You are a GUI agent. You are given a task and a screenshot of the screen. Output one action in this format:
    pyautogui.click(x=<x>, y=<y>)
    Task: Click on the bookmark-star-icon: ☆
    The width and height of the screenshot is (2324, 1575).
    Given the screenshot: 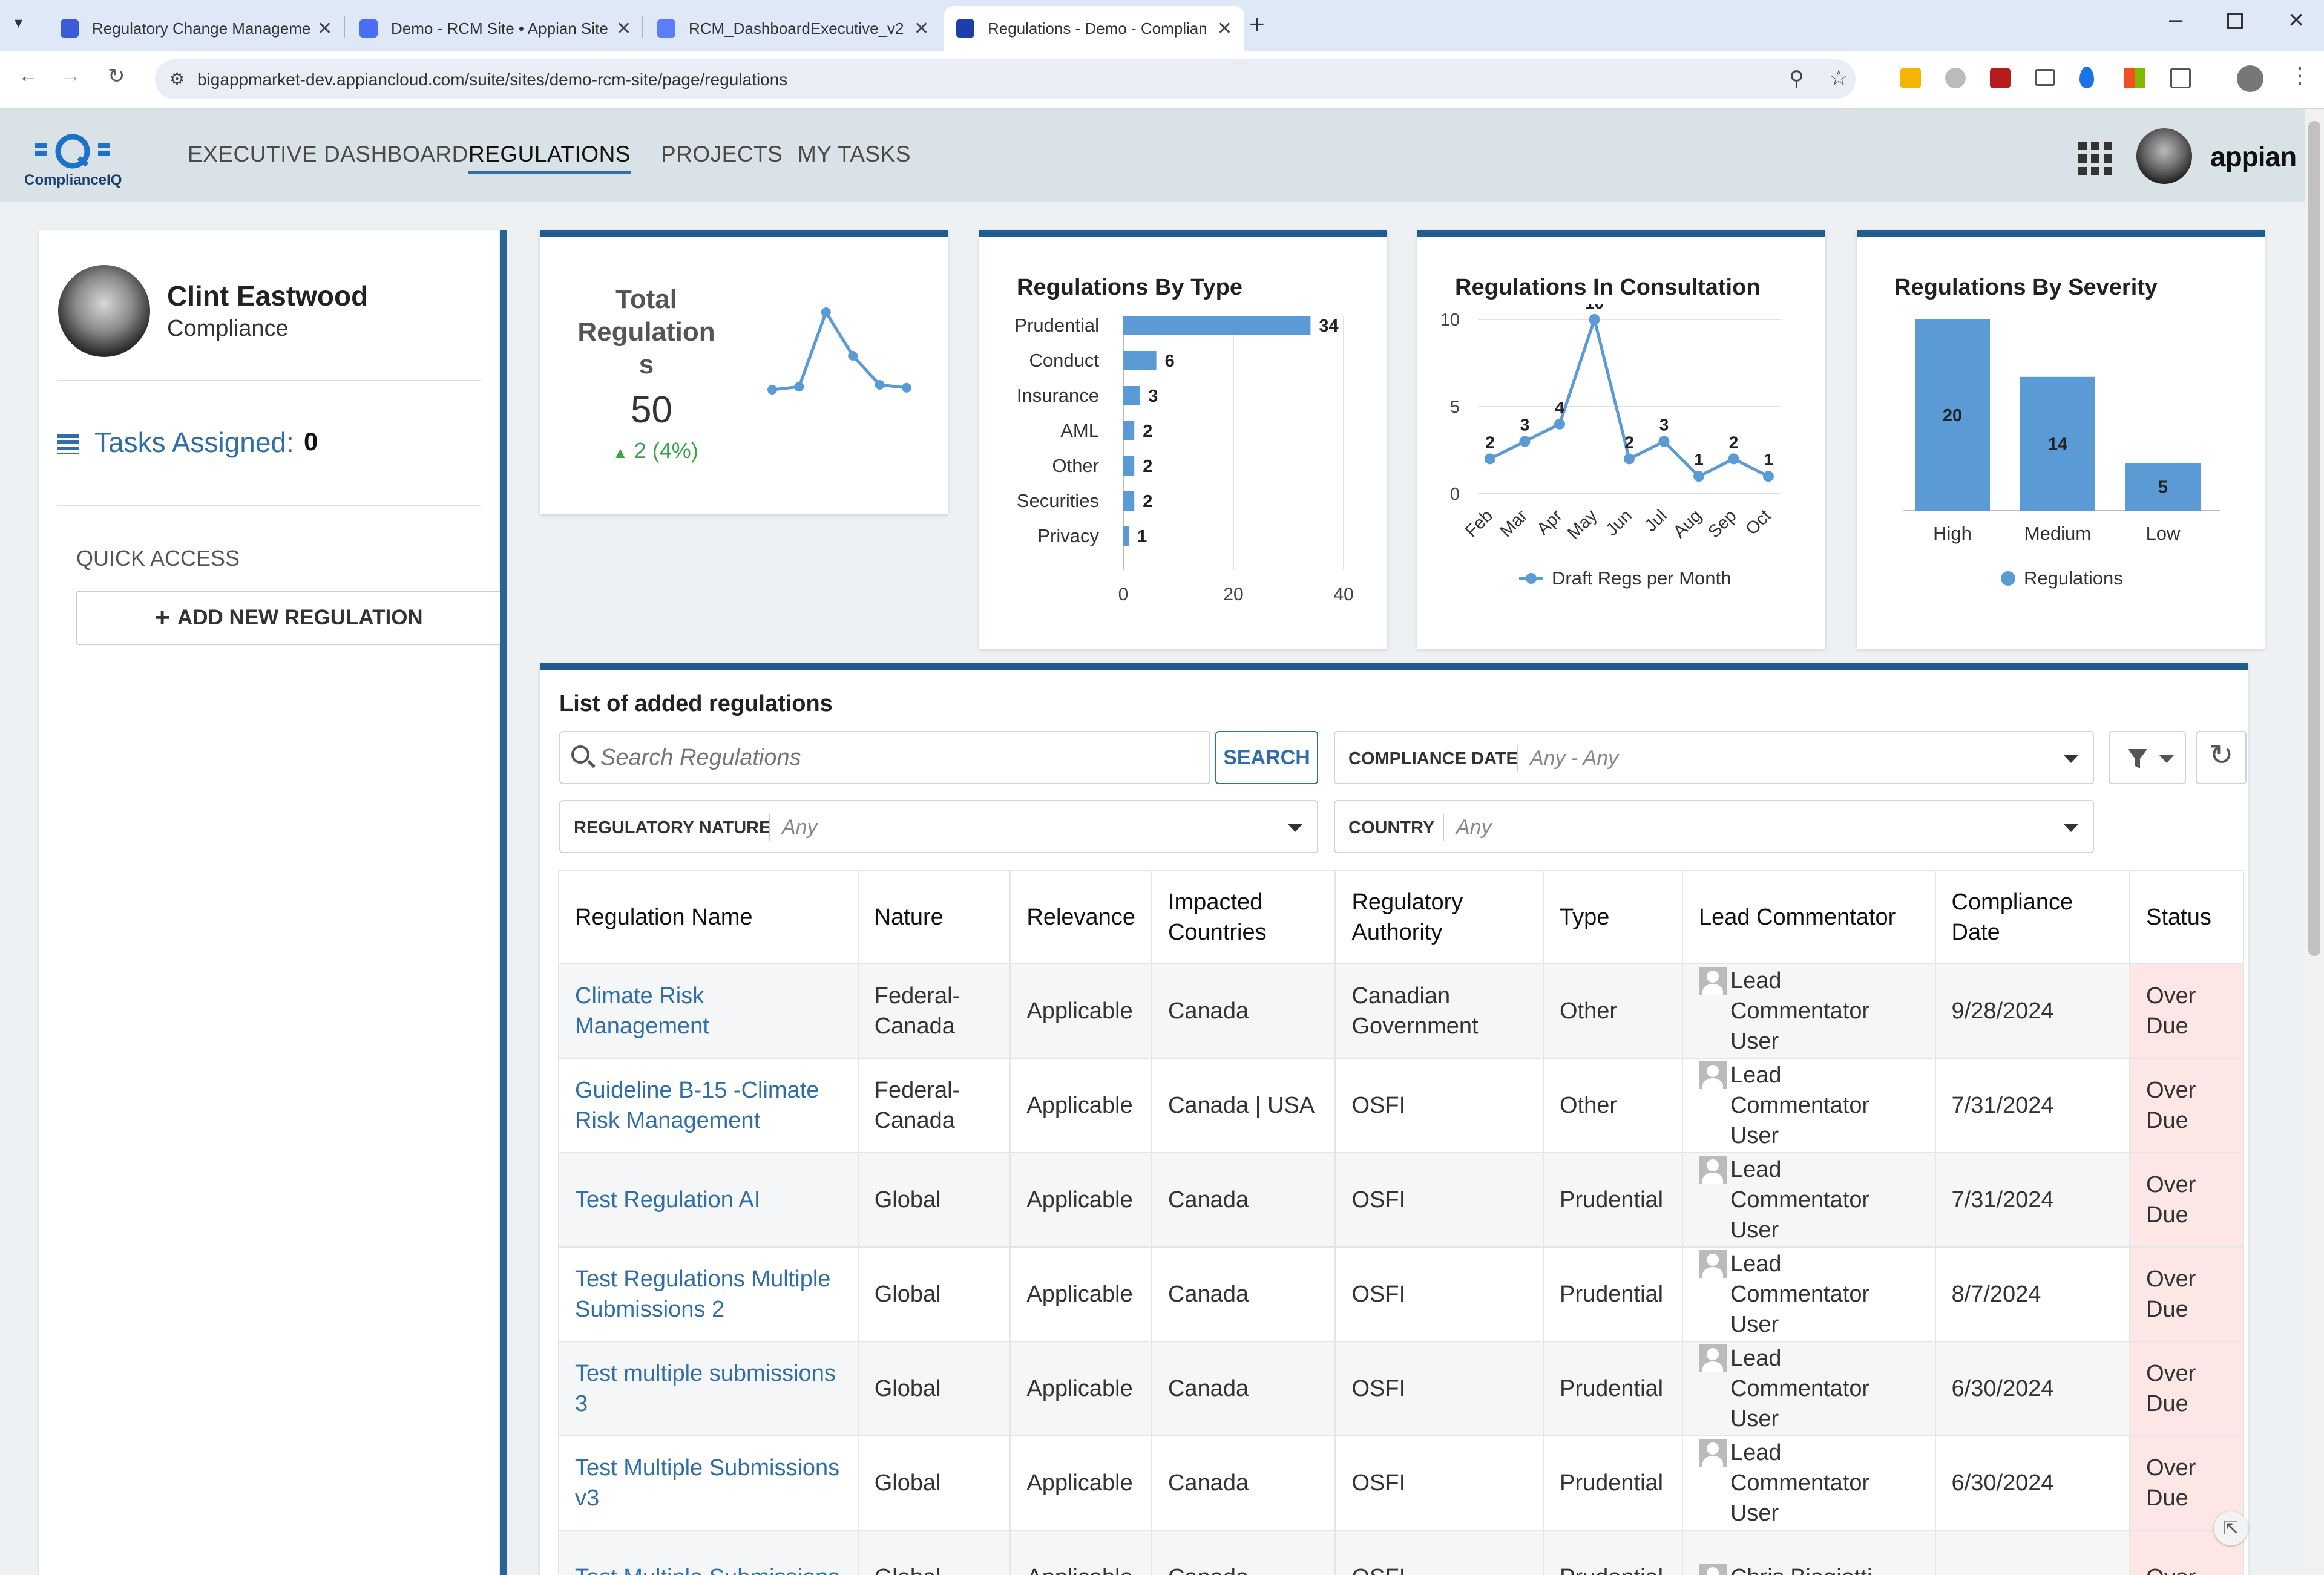 What is the action you would take?
    pyautogui.click(x=1838, y=78)
    